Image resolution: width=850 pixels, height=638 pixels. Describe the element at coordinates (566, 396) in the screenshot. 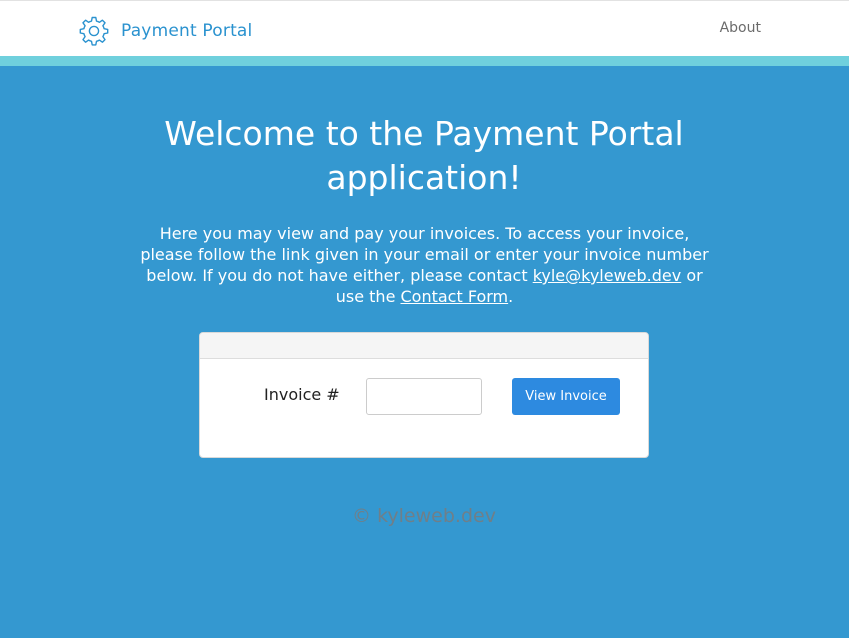

I see `view-invoice-button: View Invoice` at that location.